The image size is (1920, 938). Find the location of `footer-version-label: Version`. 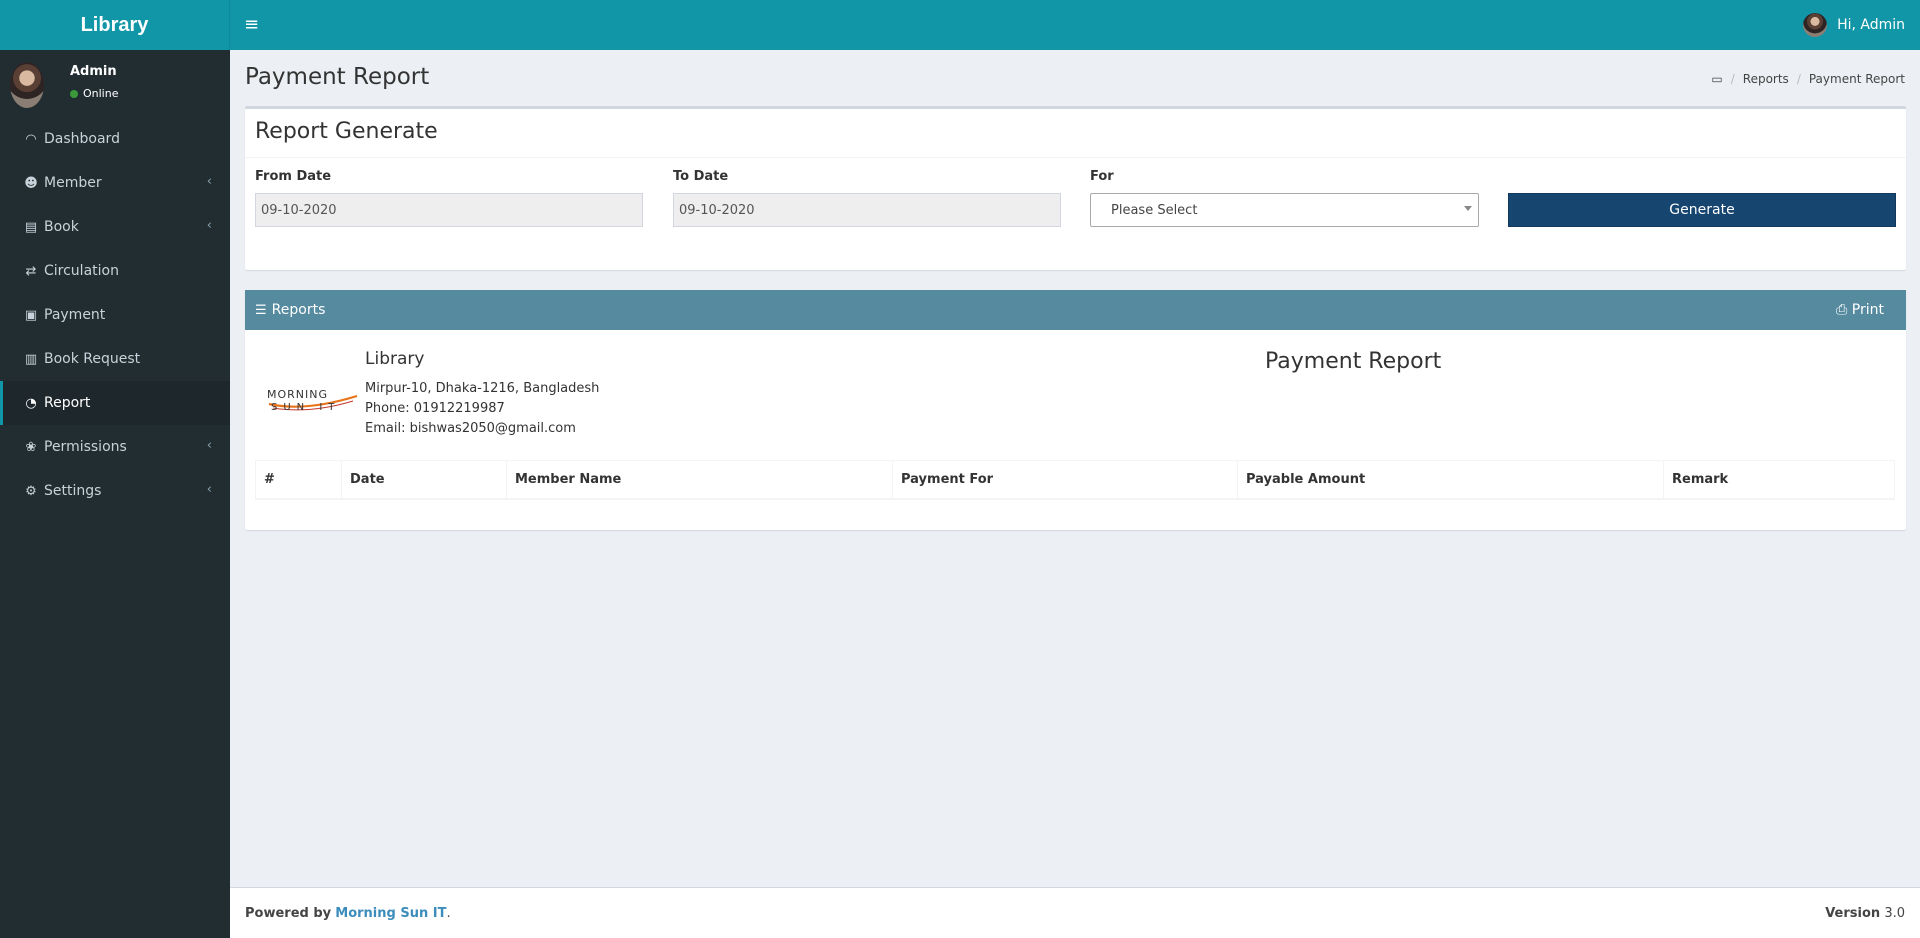

footer-version-label: Version is located at coordinates (1853, 913).